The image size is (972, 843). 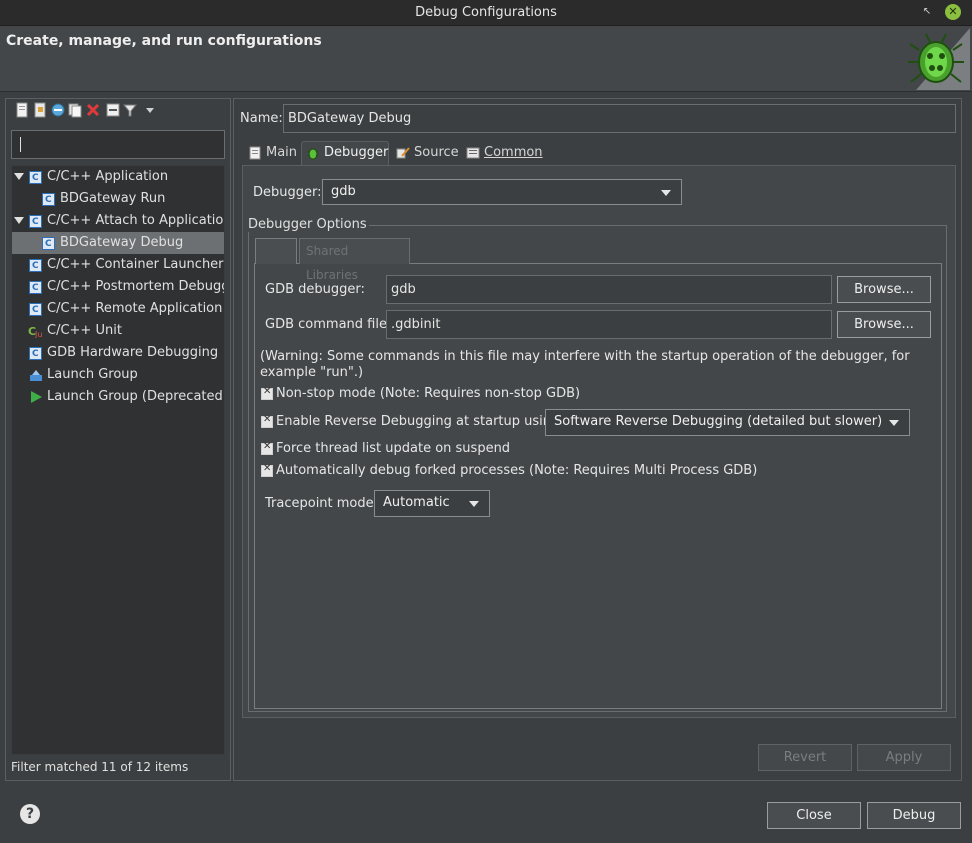 I want to click on tab-label: Common, so click(x=513, y=152).